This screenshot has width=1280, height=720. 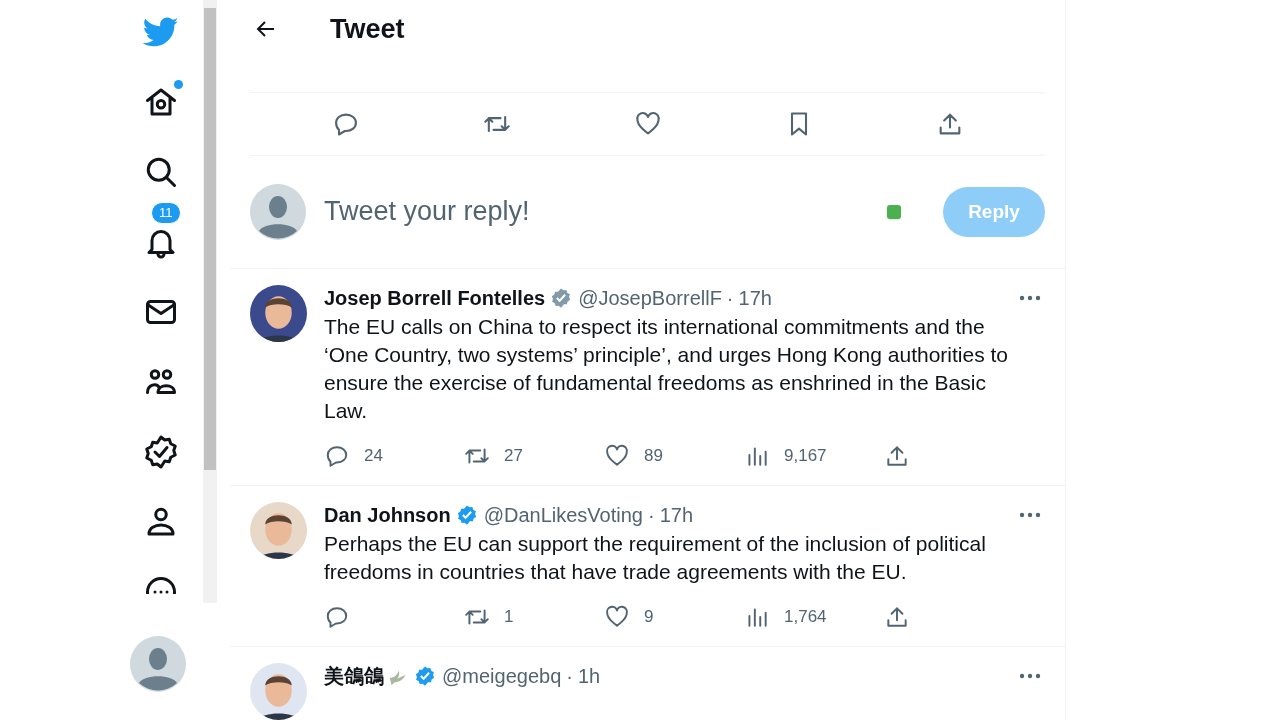 What do you see at coordinates (210, 239) in the screenshot?
I see `scrollbar-thumb` at bounding box center [210, 239].